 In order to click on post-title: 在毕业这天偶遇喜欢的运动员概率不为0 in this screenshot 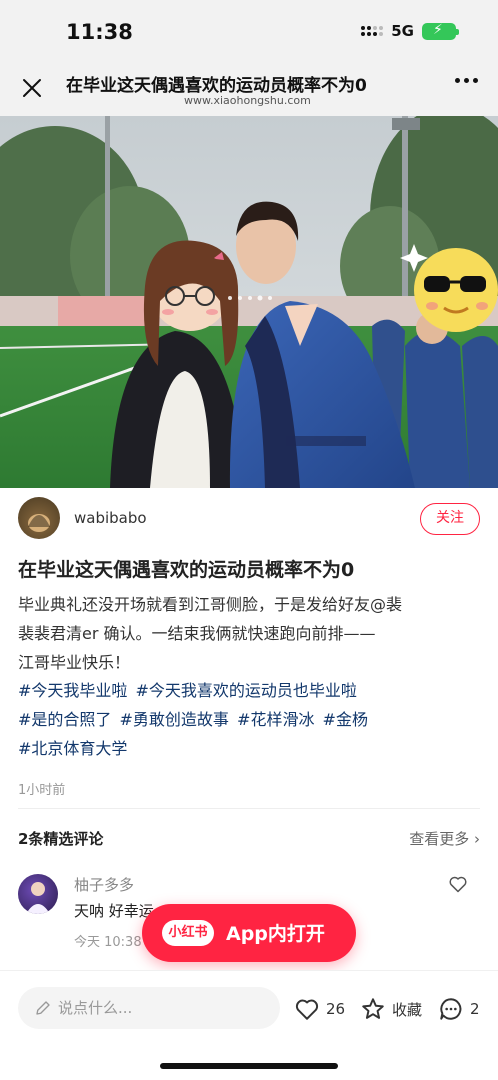, I will do `click(186, 570)`.